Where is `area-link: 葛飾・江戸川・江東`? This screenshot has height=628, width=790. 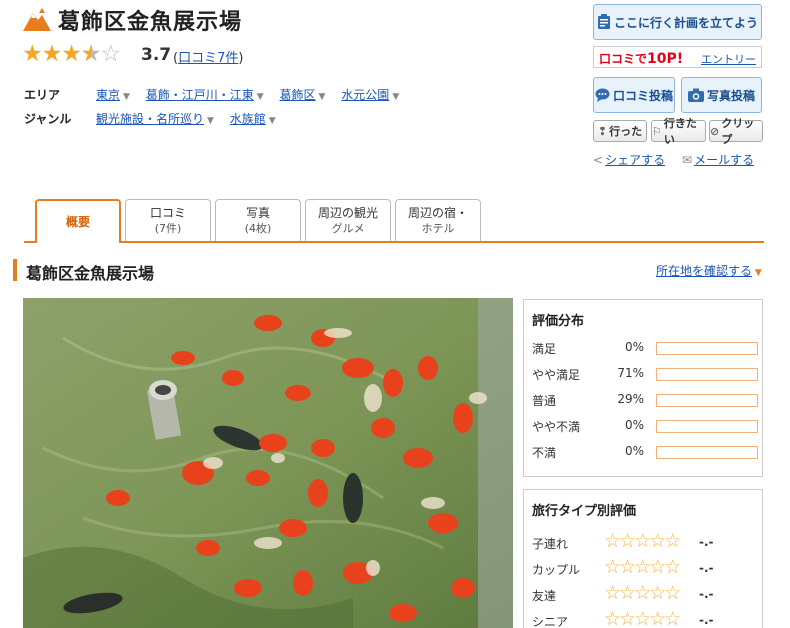
area-link: 葛飾・江戸川・江東 is located at coordinates (200, 95).